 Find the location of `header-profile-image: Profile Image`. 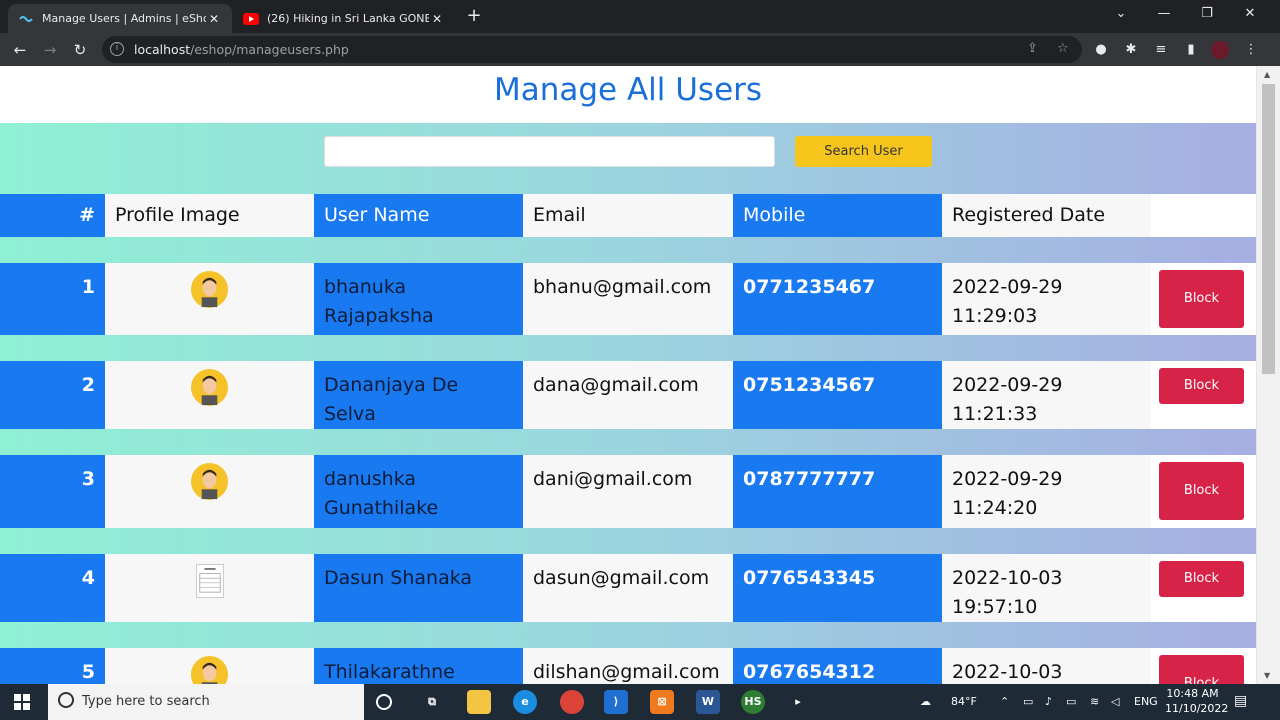

header-profile-image: Profile Image is located at coordinates (209, 215).